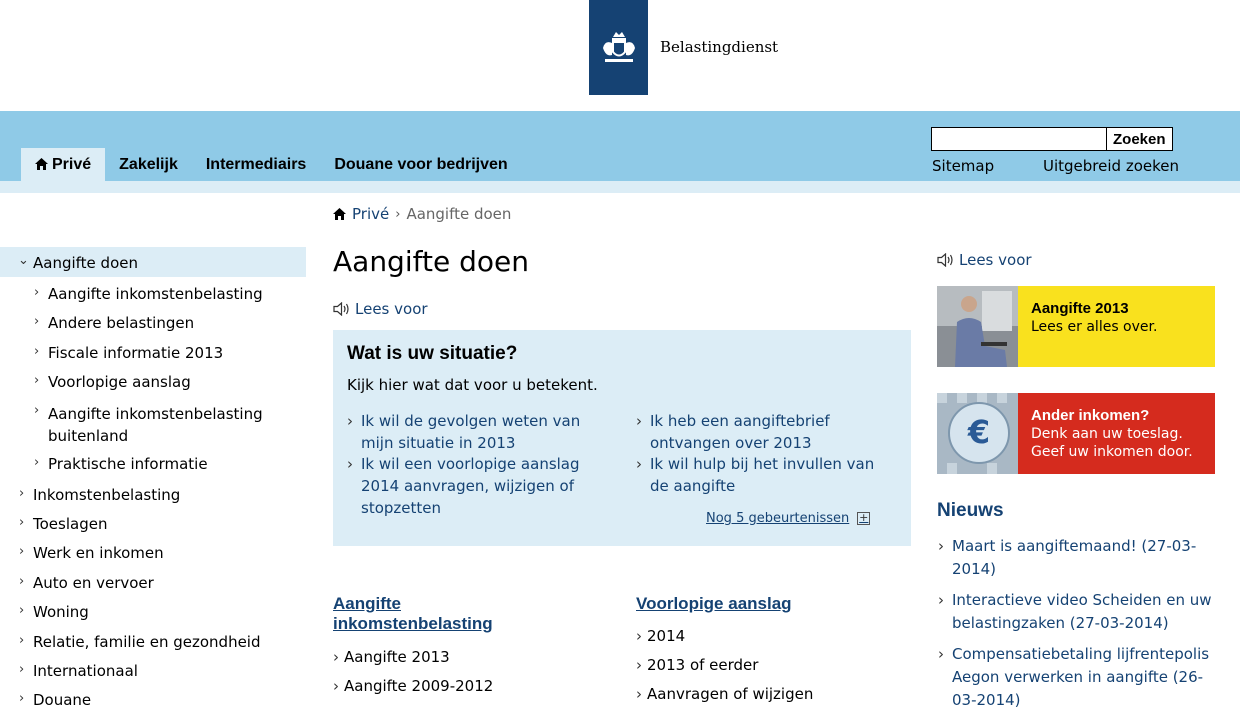 The width and height of the screenshot is (1240, 712). I want to click on situation-title: Wat is uw situatie?, so click(432, 353).